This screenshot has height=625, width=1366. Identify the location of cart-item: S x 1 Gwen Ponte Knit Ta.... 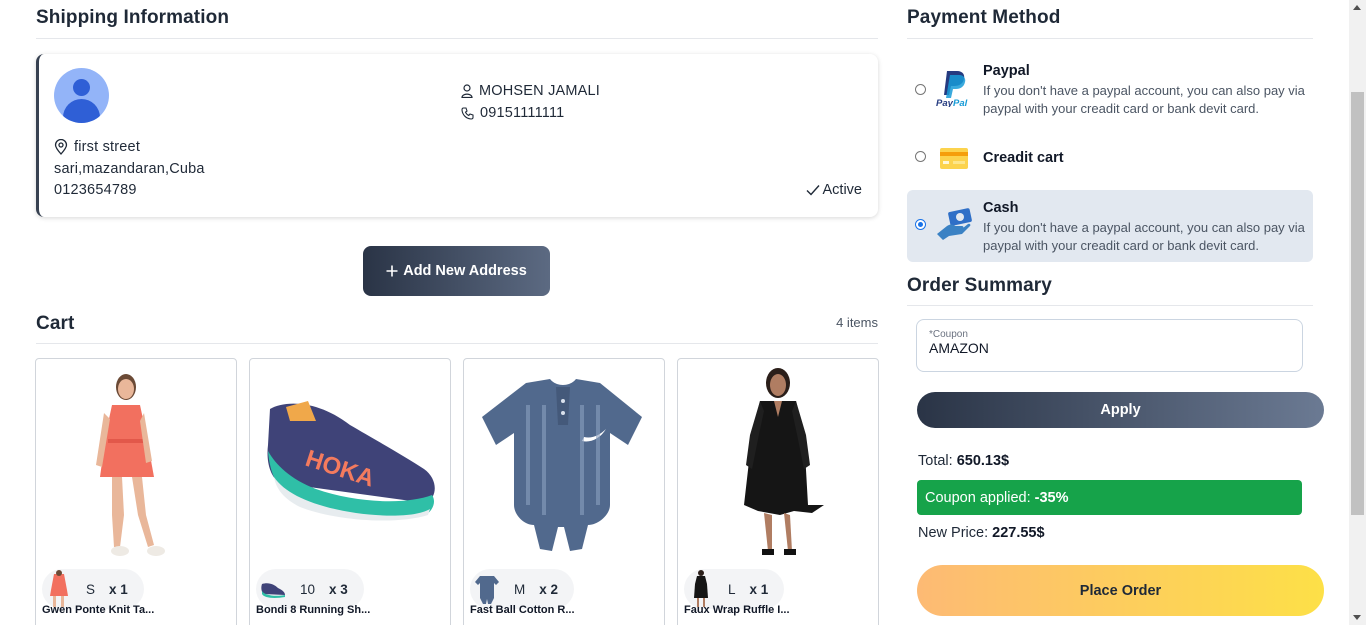
(136, 491).